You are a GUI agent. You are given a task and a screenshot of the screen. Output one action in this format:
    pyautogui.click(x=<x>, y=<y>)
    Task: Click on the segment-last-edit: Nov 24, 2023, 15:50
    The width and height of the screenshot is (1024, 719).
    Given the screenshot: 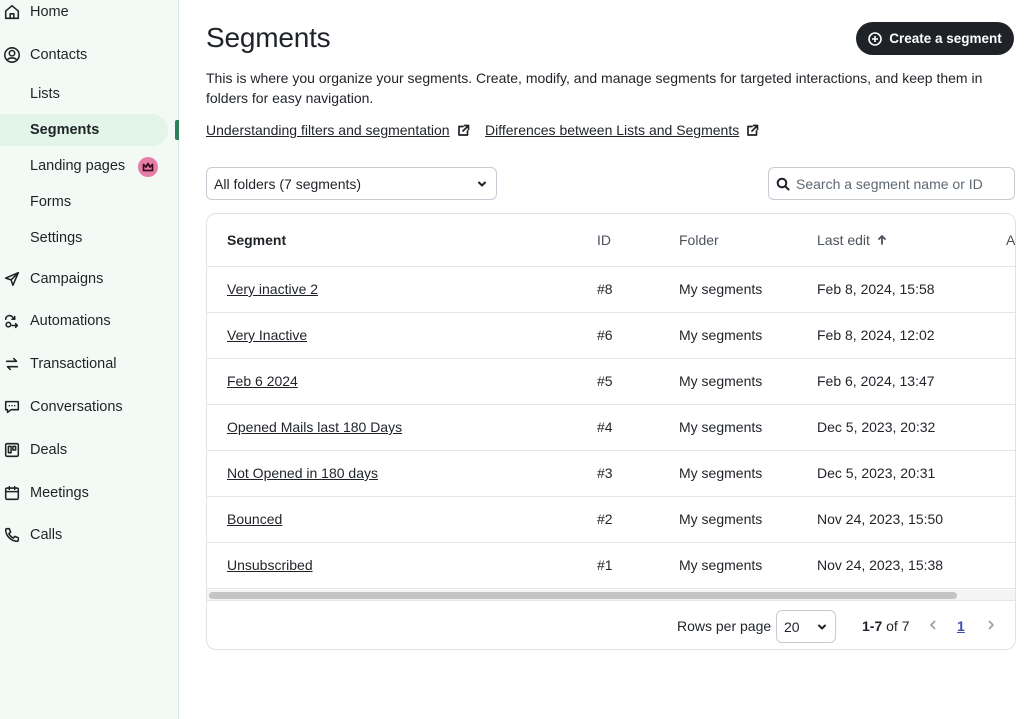 What is the action you would take?
    pyautogui.click(x=880, y=519)
    